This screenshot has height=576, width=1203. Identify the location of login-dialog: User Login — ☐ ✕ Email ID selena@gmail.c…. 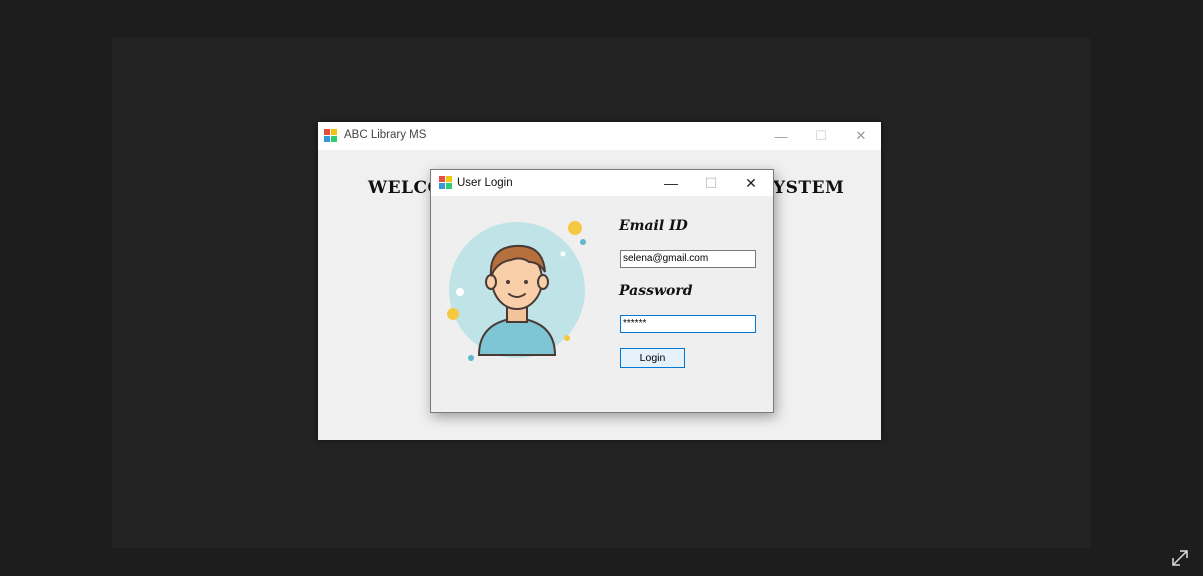
(602, 291).